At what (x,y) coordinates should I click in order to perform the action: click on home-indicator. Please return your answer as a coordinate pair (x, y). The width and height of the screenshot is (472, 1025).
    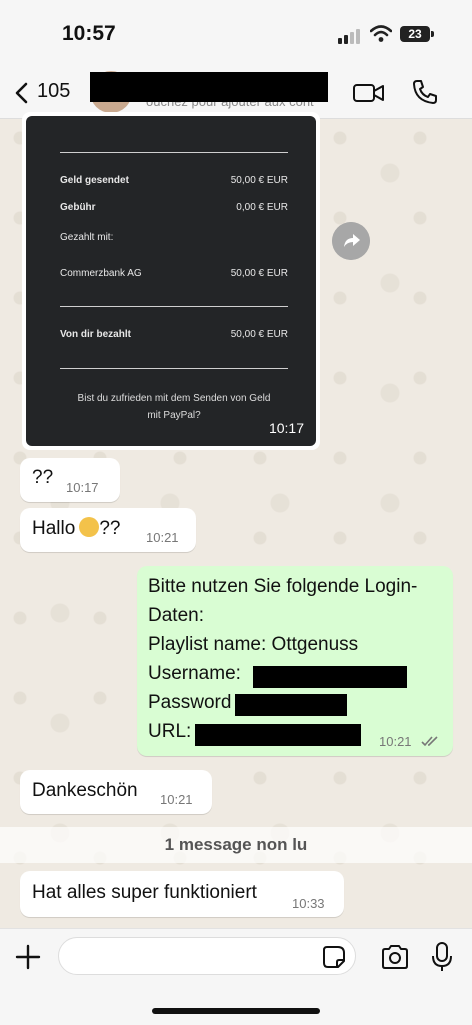
    Looking at the image, I should click on (236, 1011).